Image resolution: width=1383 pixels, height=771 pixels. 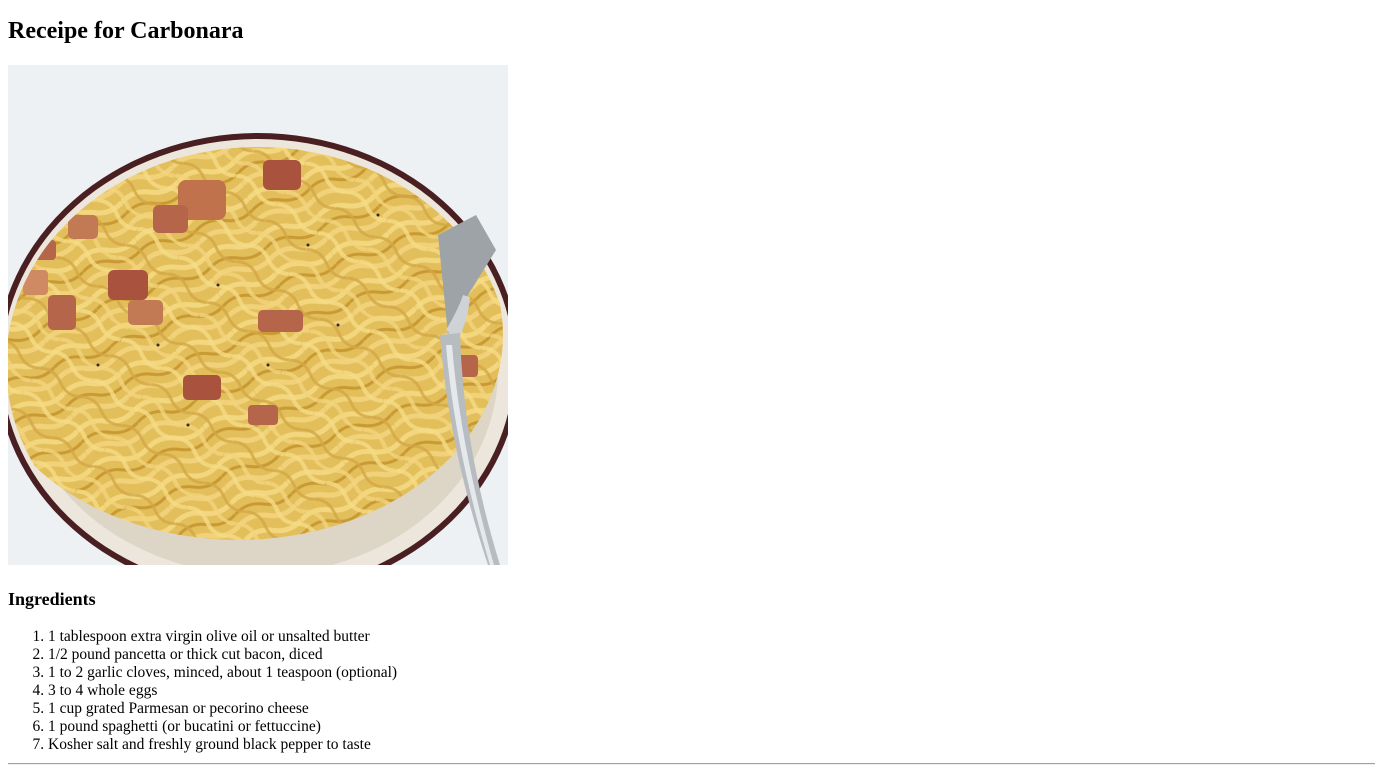 I want to click on list-item: 3 to 4 whole eggs, so click(x=222, y=691).